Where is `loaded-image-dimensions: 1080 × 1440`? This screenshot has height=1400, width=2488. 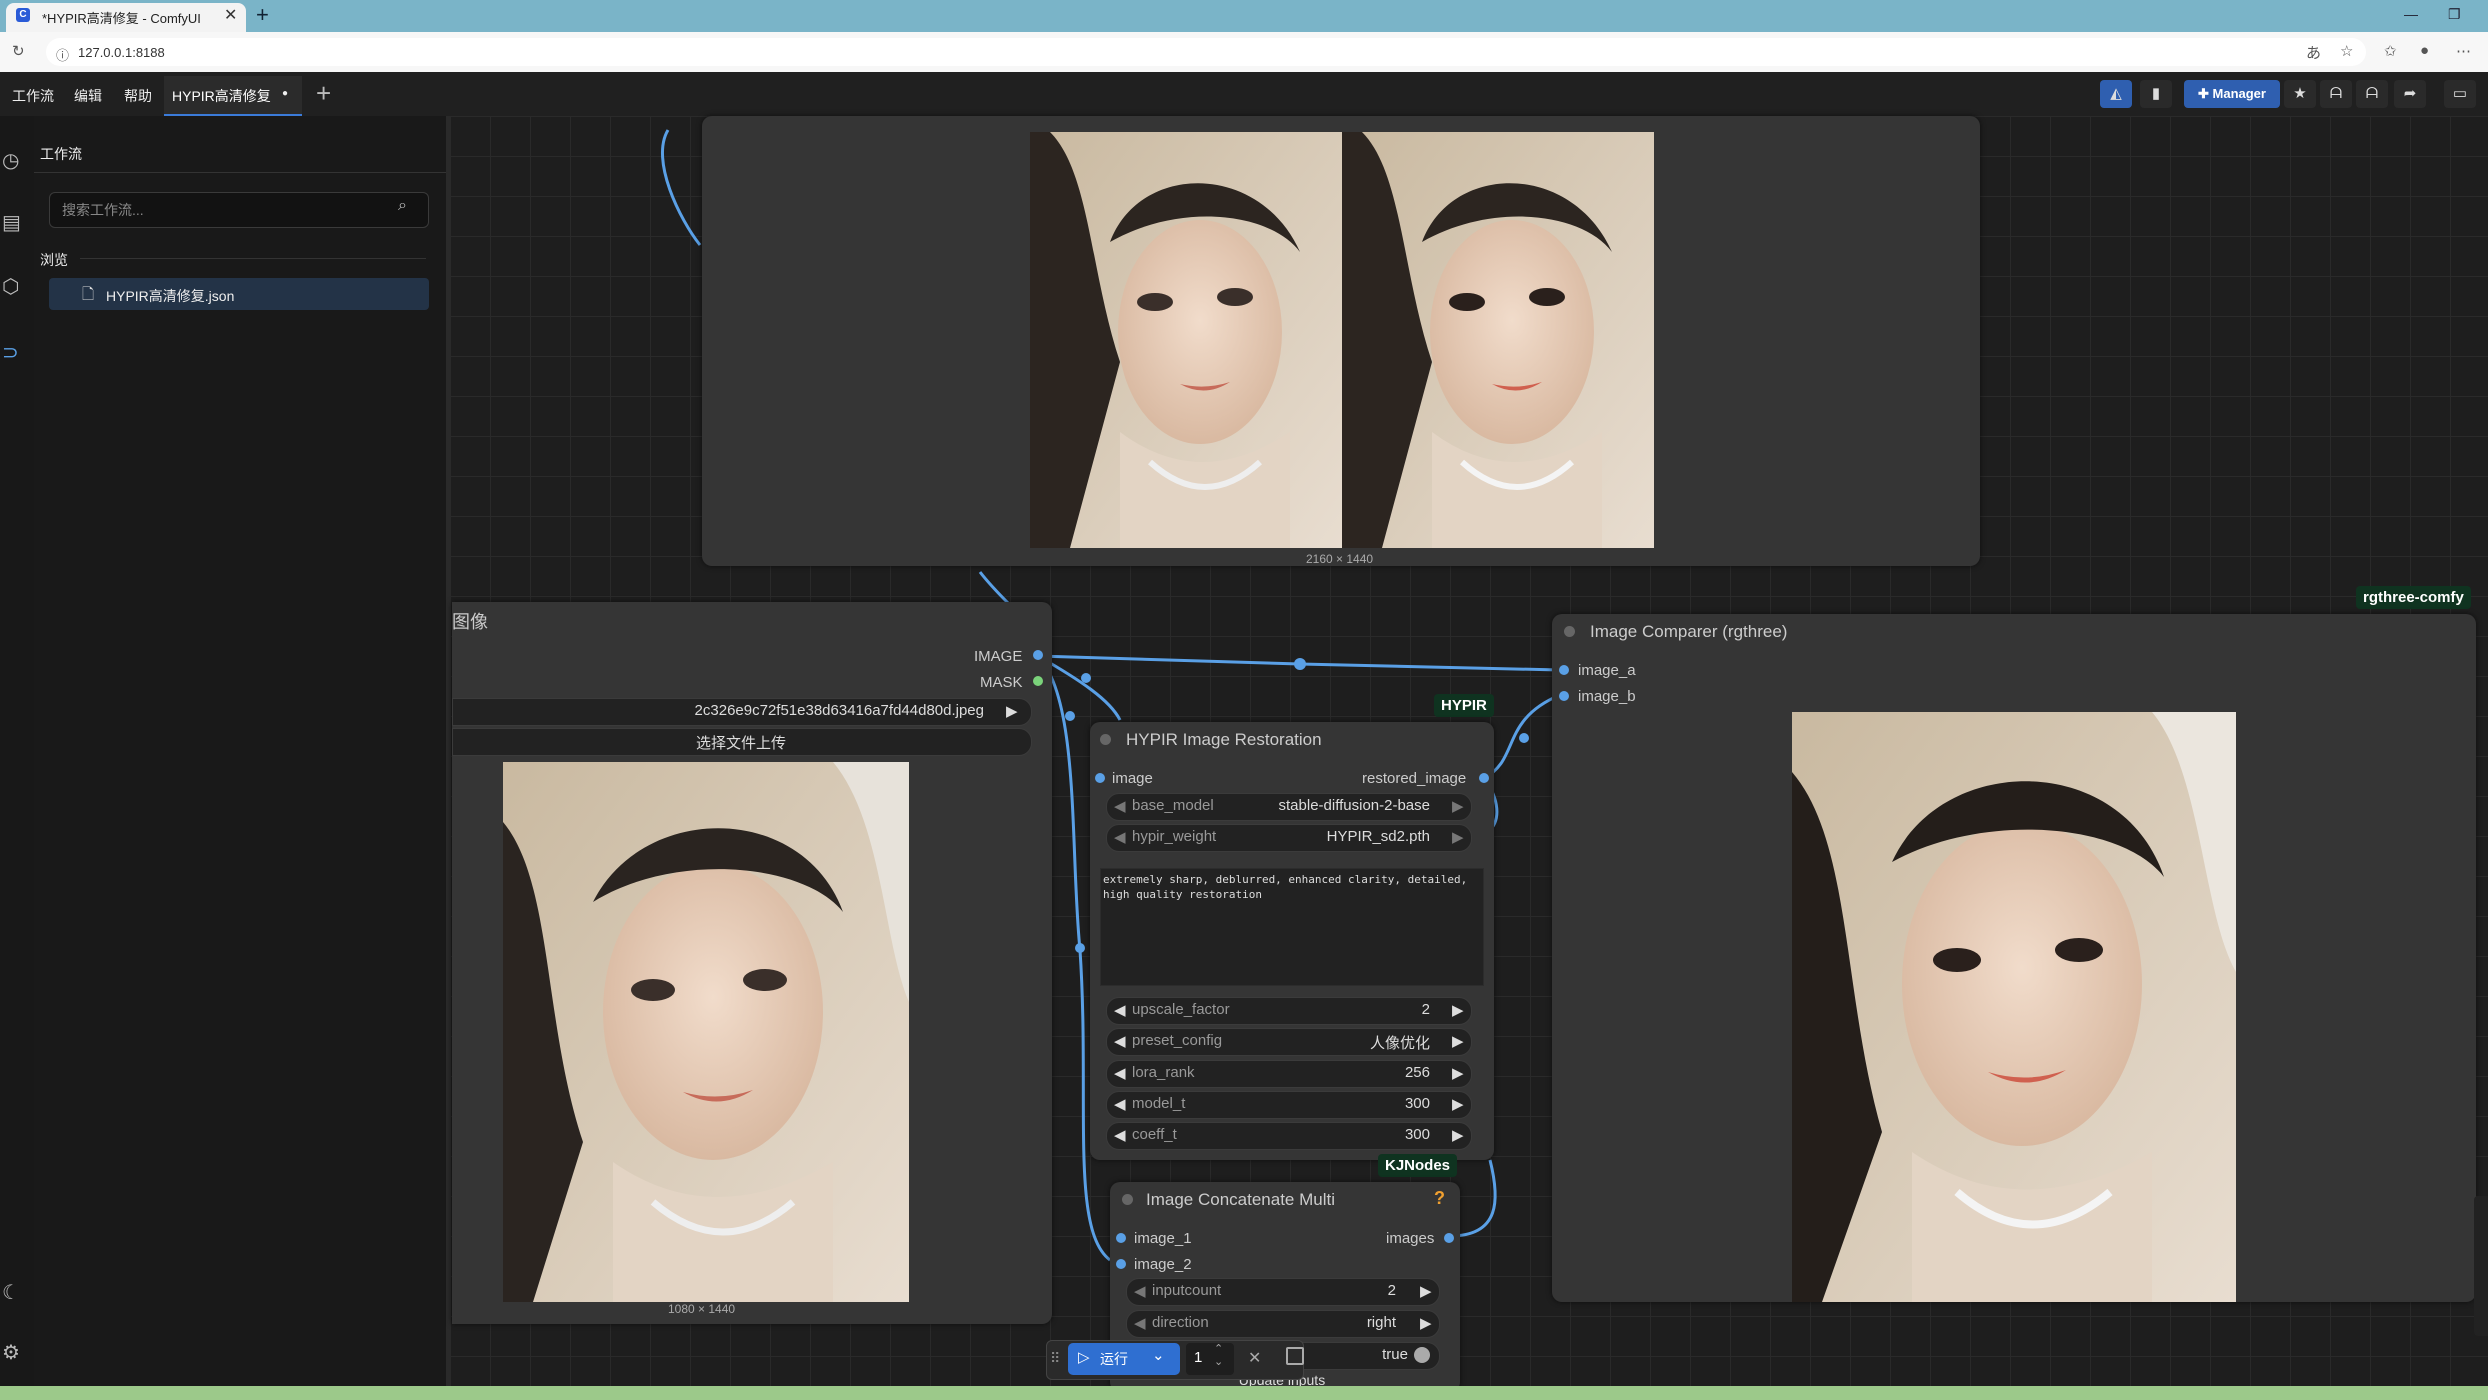
loaded-image-dimensions: 1080 × 1440 is located at coordinates (702, 1309).